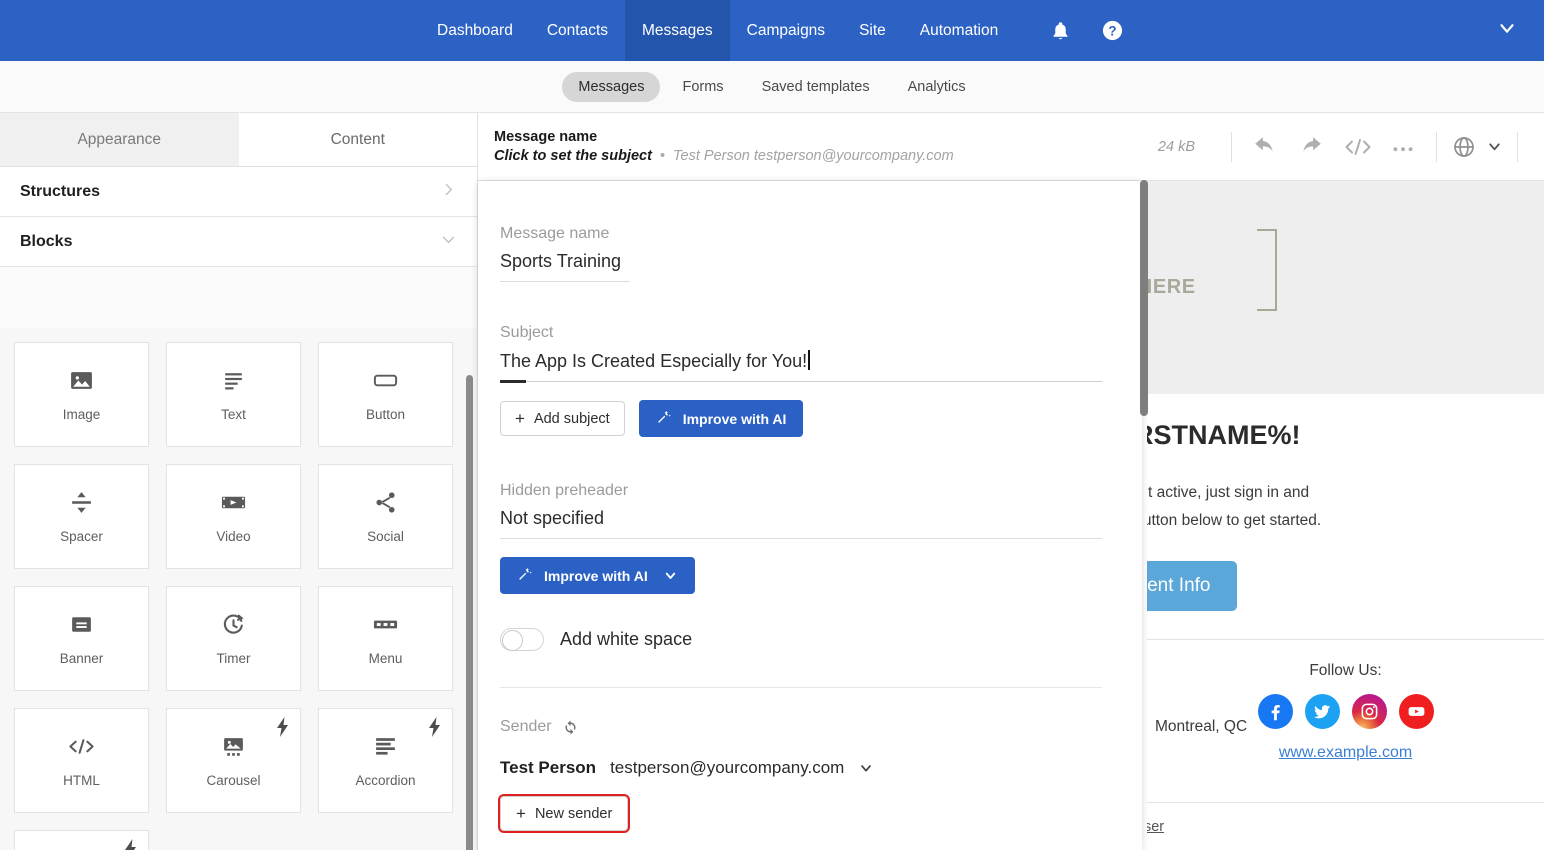 This screenshot has height=850, width=1544. What do you see at coordinates (1369, 711) in the screenshot?
I see `instagram-icon` at bounding box center [1369, 711].